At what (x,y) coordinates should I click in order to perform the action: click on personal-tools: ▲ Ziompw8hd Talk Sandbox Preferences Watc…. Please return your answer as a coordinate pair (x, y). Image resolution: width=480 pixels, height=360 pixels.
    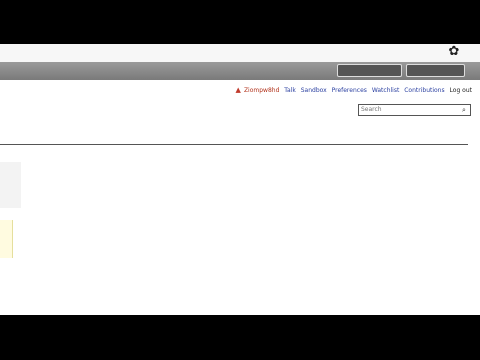
    Looking at the image, I should click on (352, 90).